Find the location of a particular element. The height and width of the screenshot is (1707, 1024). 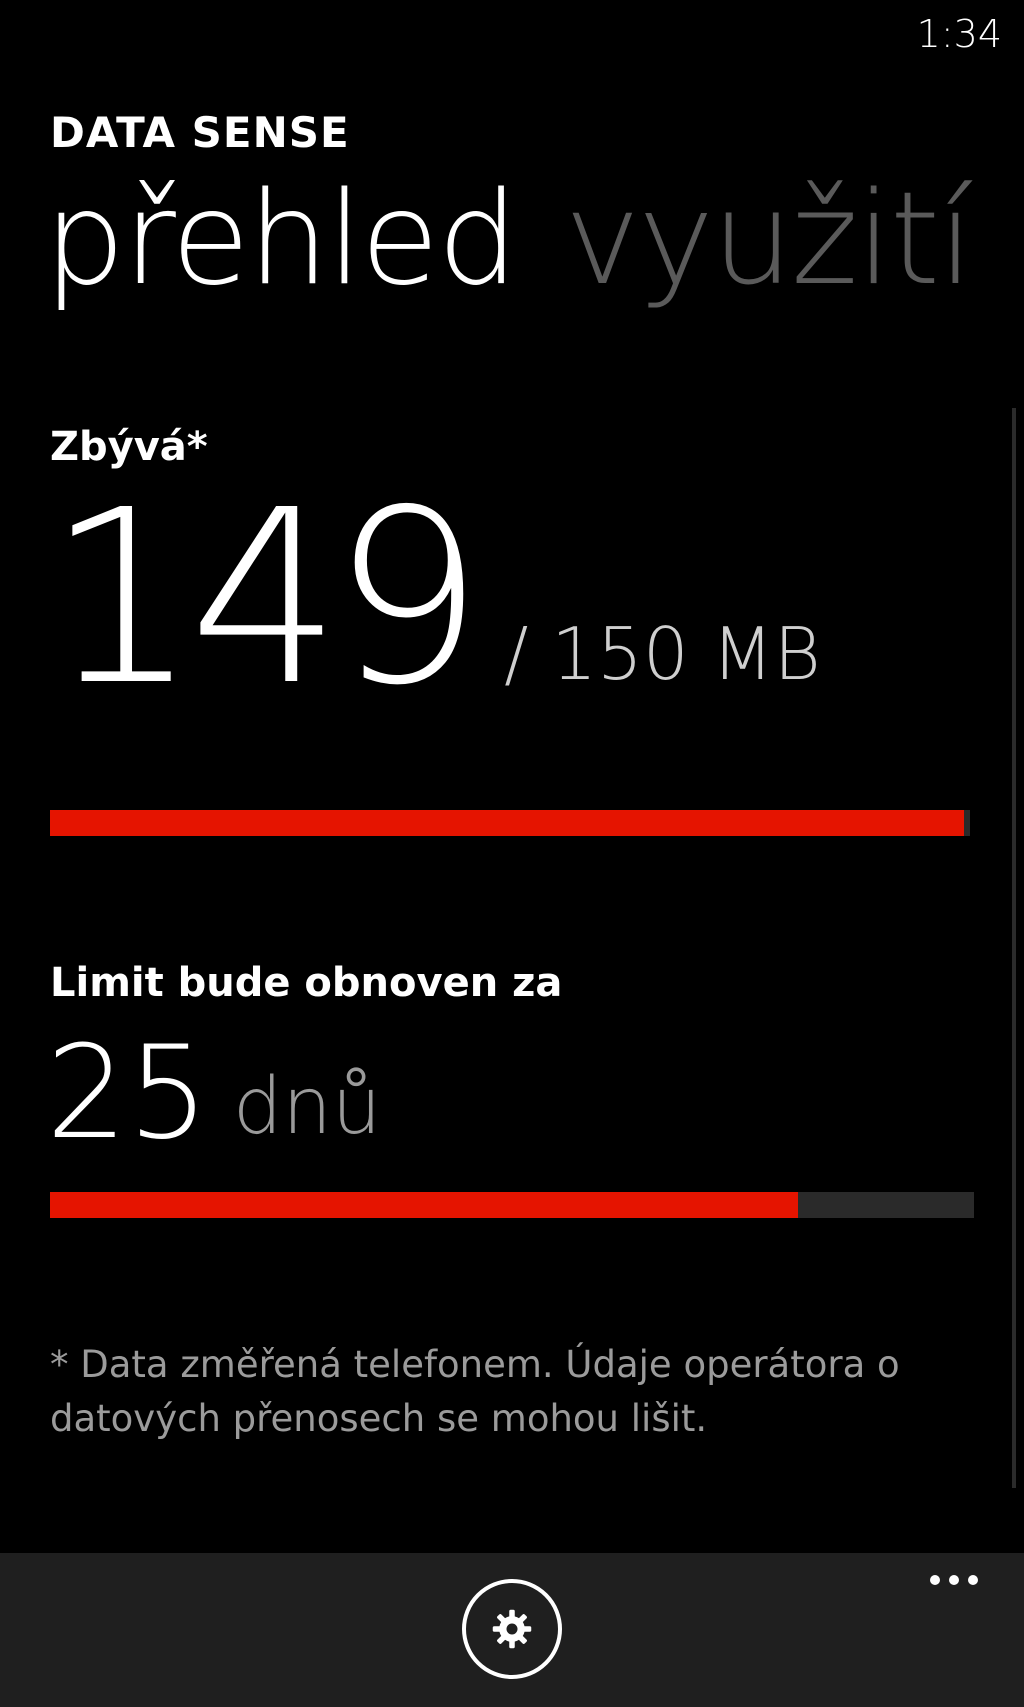

data-usage-bar is located at coordinates (510, 823).